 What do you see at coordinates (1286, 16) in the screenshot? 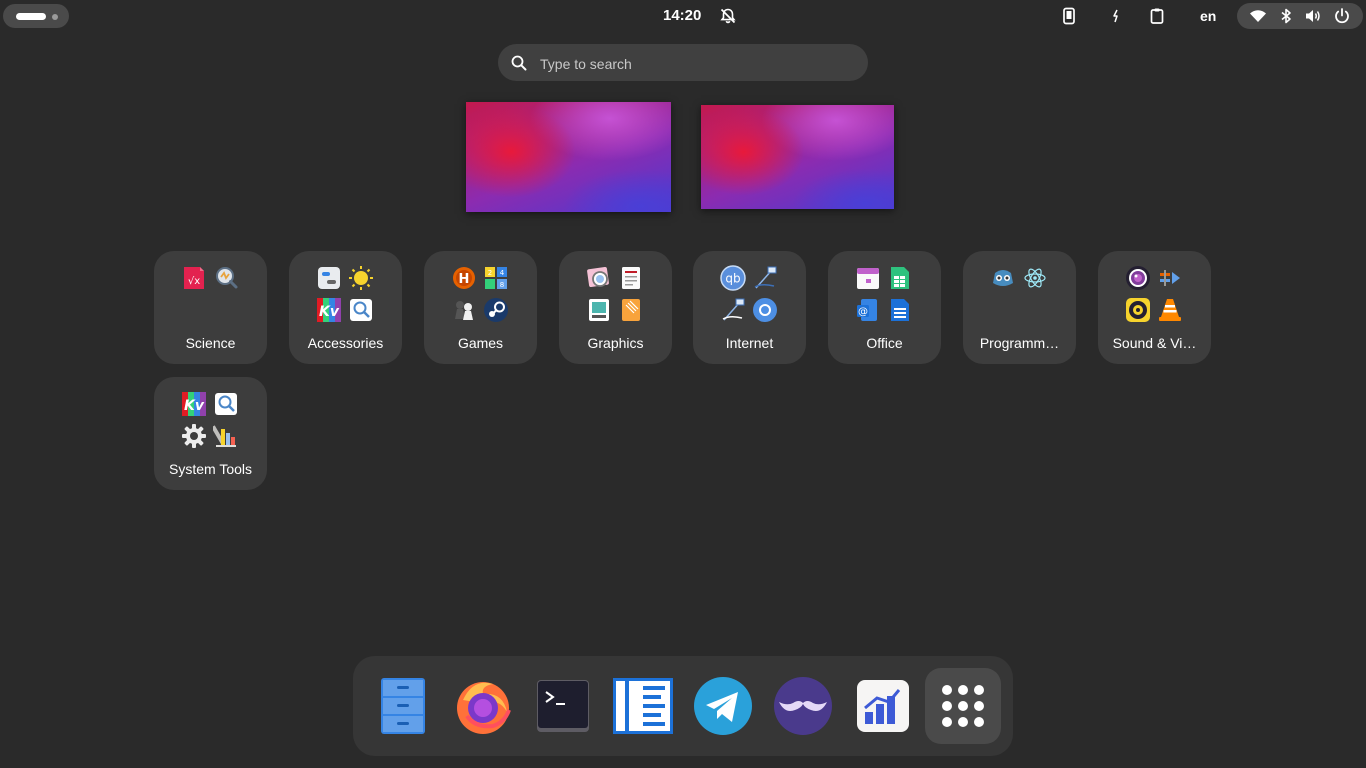
I see `bluetooth-icon` at bounding box center [1286, 16].